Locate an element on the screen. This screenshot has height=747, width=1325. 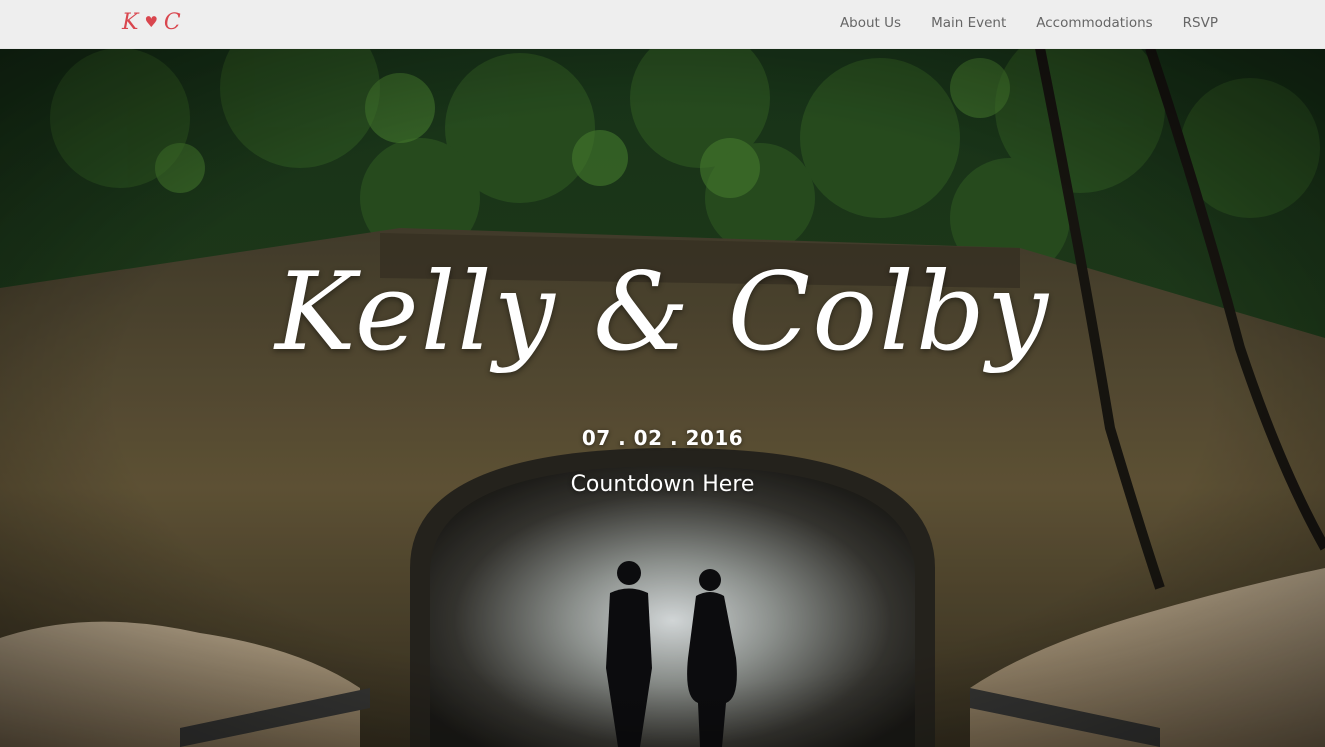
nav-item-accommodations: Accommodations is located at coordinates (1094, 23).